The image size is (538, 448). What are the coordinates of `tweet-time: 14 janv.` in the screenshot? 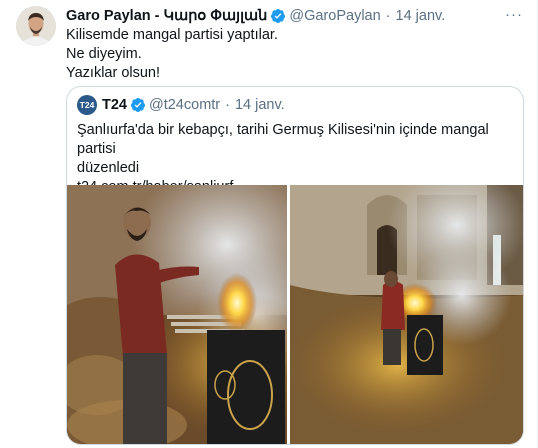 It's located at (421, 16).